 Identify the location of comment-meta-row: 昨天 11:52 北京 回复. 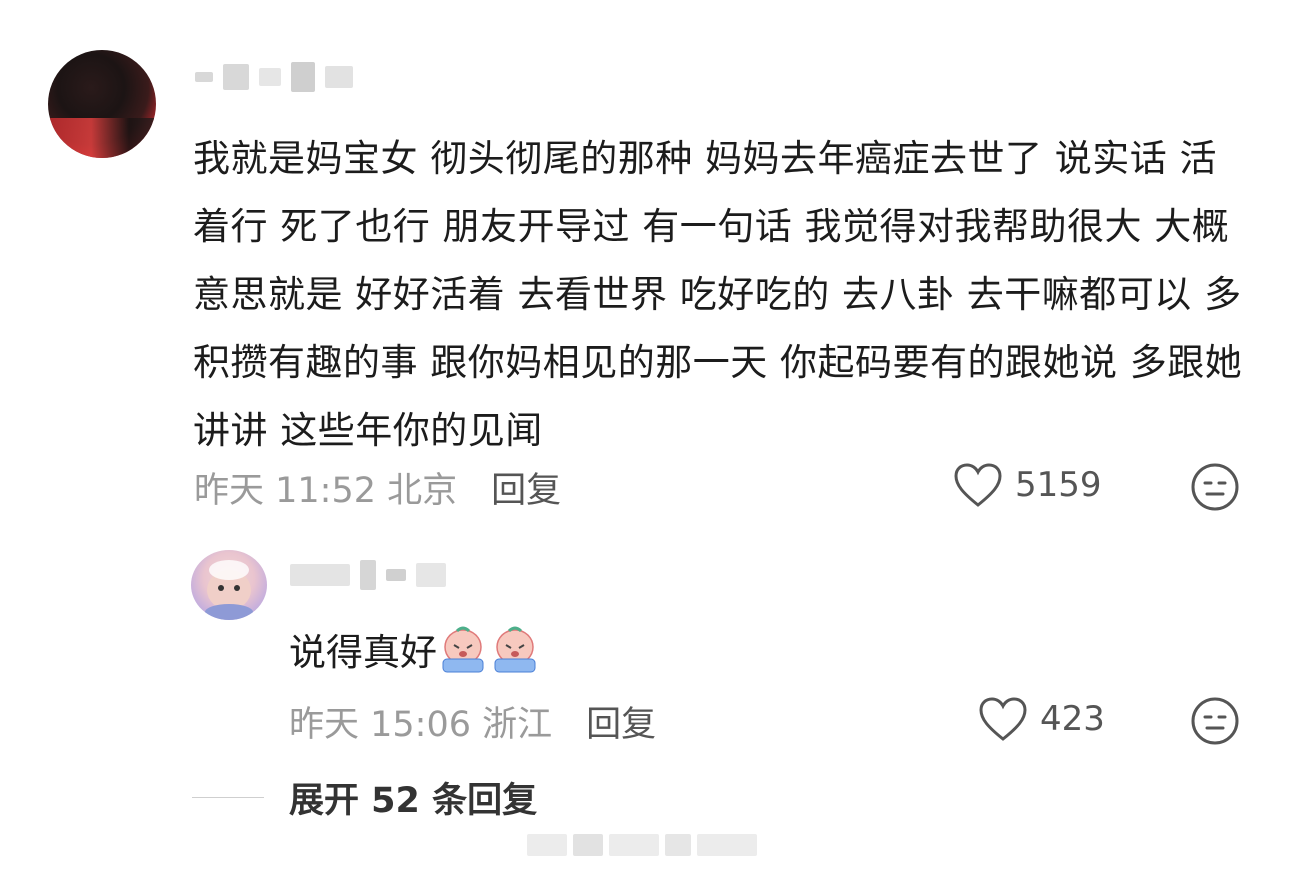
(377, 487).